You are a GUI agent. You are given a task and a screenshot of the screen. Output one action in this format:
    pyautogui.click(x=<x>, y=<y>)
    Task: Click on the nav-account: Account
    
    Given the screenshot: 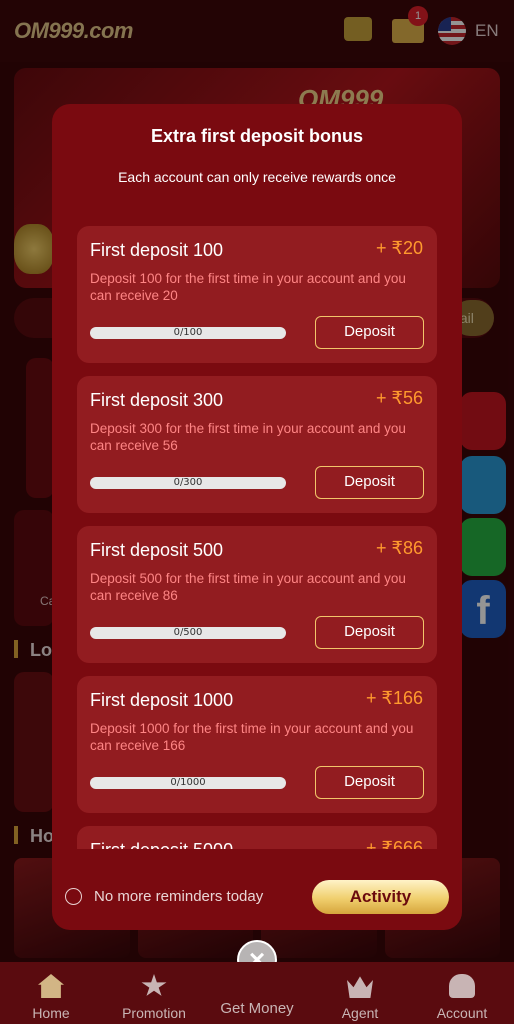 What is the action you would take?
    pyautogui.click(x=462, y=993)
    